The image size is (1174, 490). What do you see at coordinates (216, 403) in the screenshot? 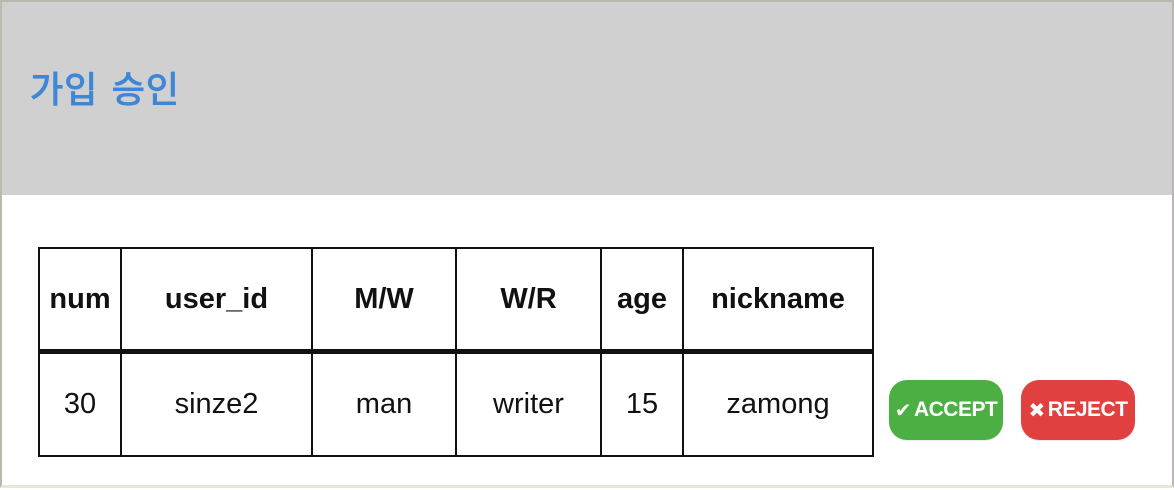
I see `cell-user-id: sinze2` at bounding box center [216, 403].